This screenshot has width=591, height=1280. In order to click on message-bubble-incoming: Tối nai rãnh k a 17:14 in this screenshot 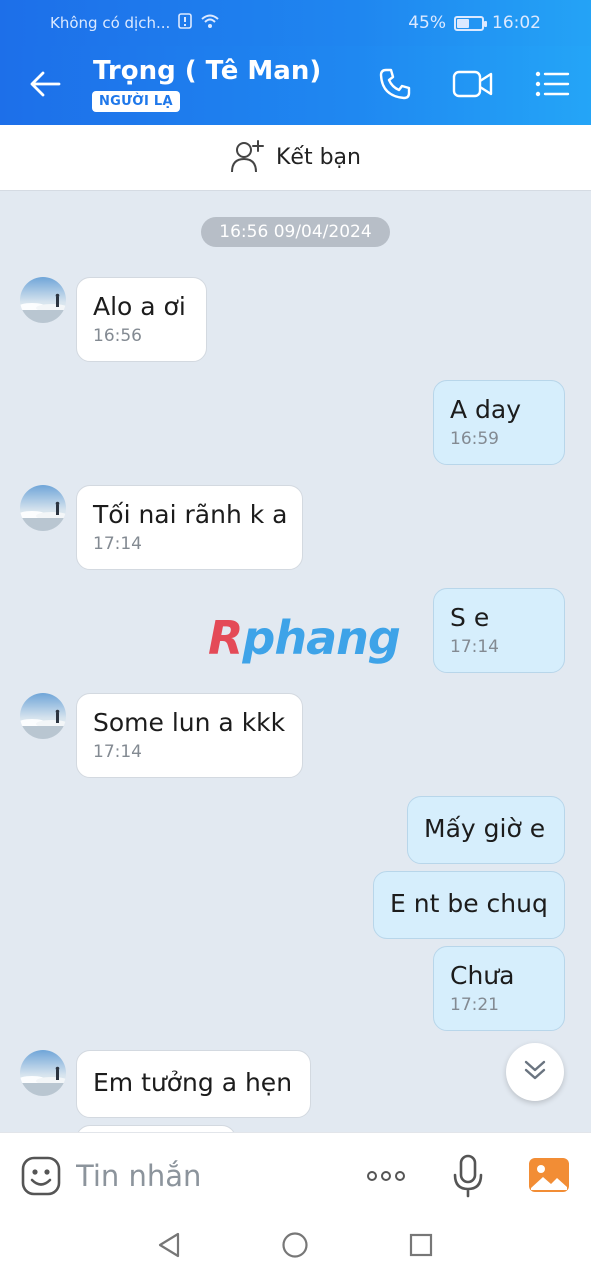, I will do `click(189, 527)`.